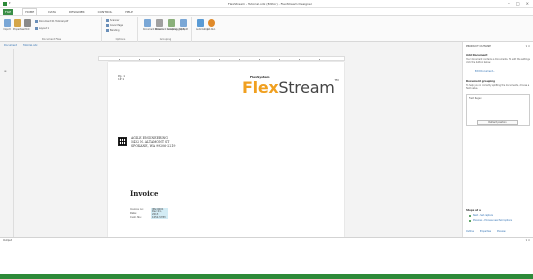 The width and height of the screenshot is (533, 279). Describe the element at coordinates (114, 25) in the screenshot. I see `cover-page-option: Cover Page` at that location.